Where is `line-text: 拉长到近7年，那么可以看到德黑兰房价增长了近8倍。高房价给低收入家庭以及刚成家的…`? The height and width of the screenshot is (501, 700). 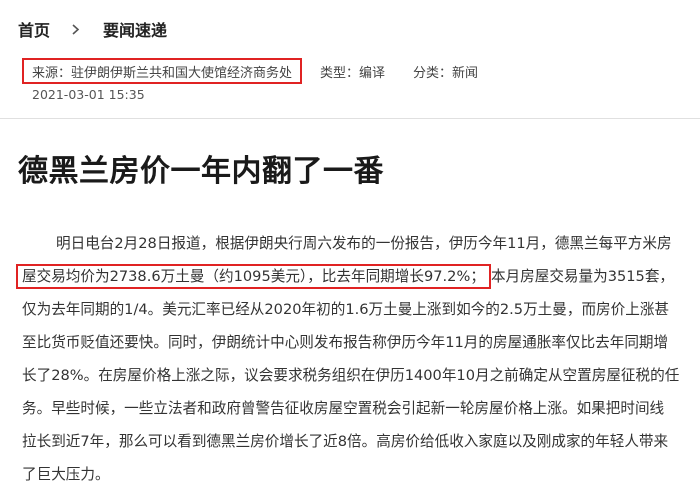
line-text: 拉长到近7年，那么可以看到德黑兰房价增长了近8倍。高房价给低收入家庭以及刚成家的… is located at coordinates (345, 441).